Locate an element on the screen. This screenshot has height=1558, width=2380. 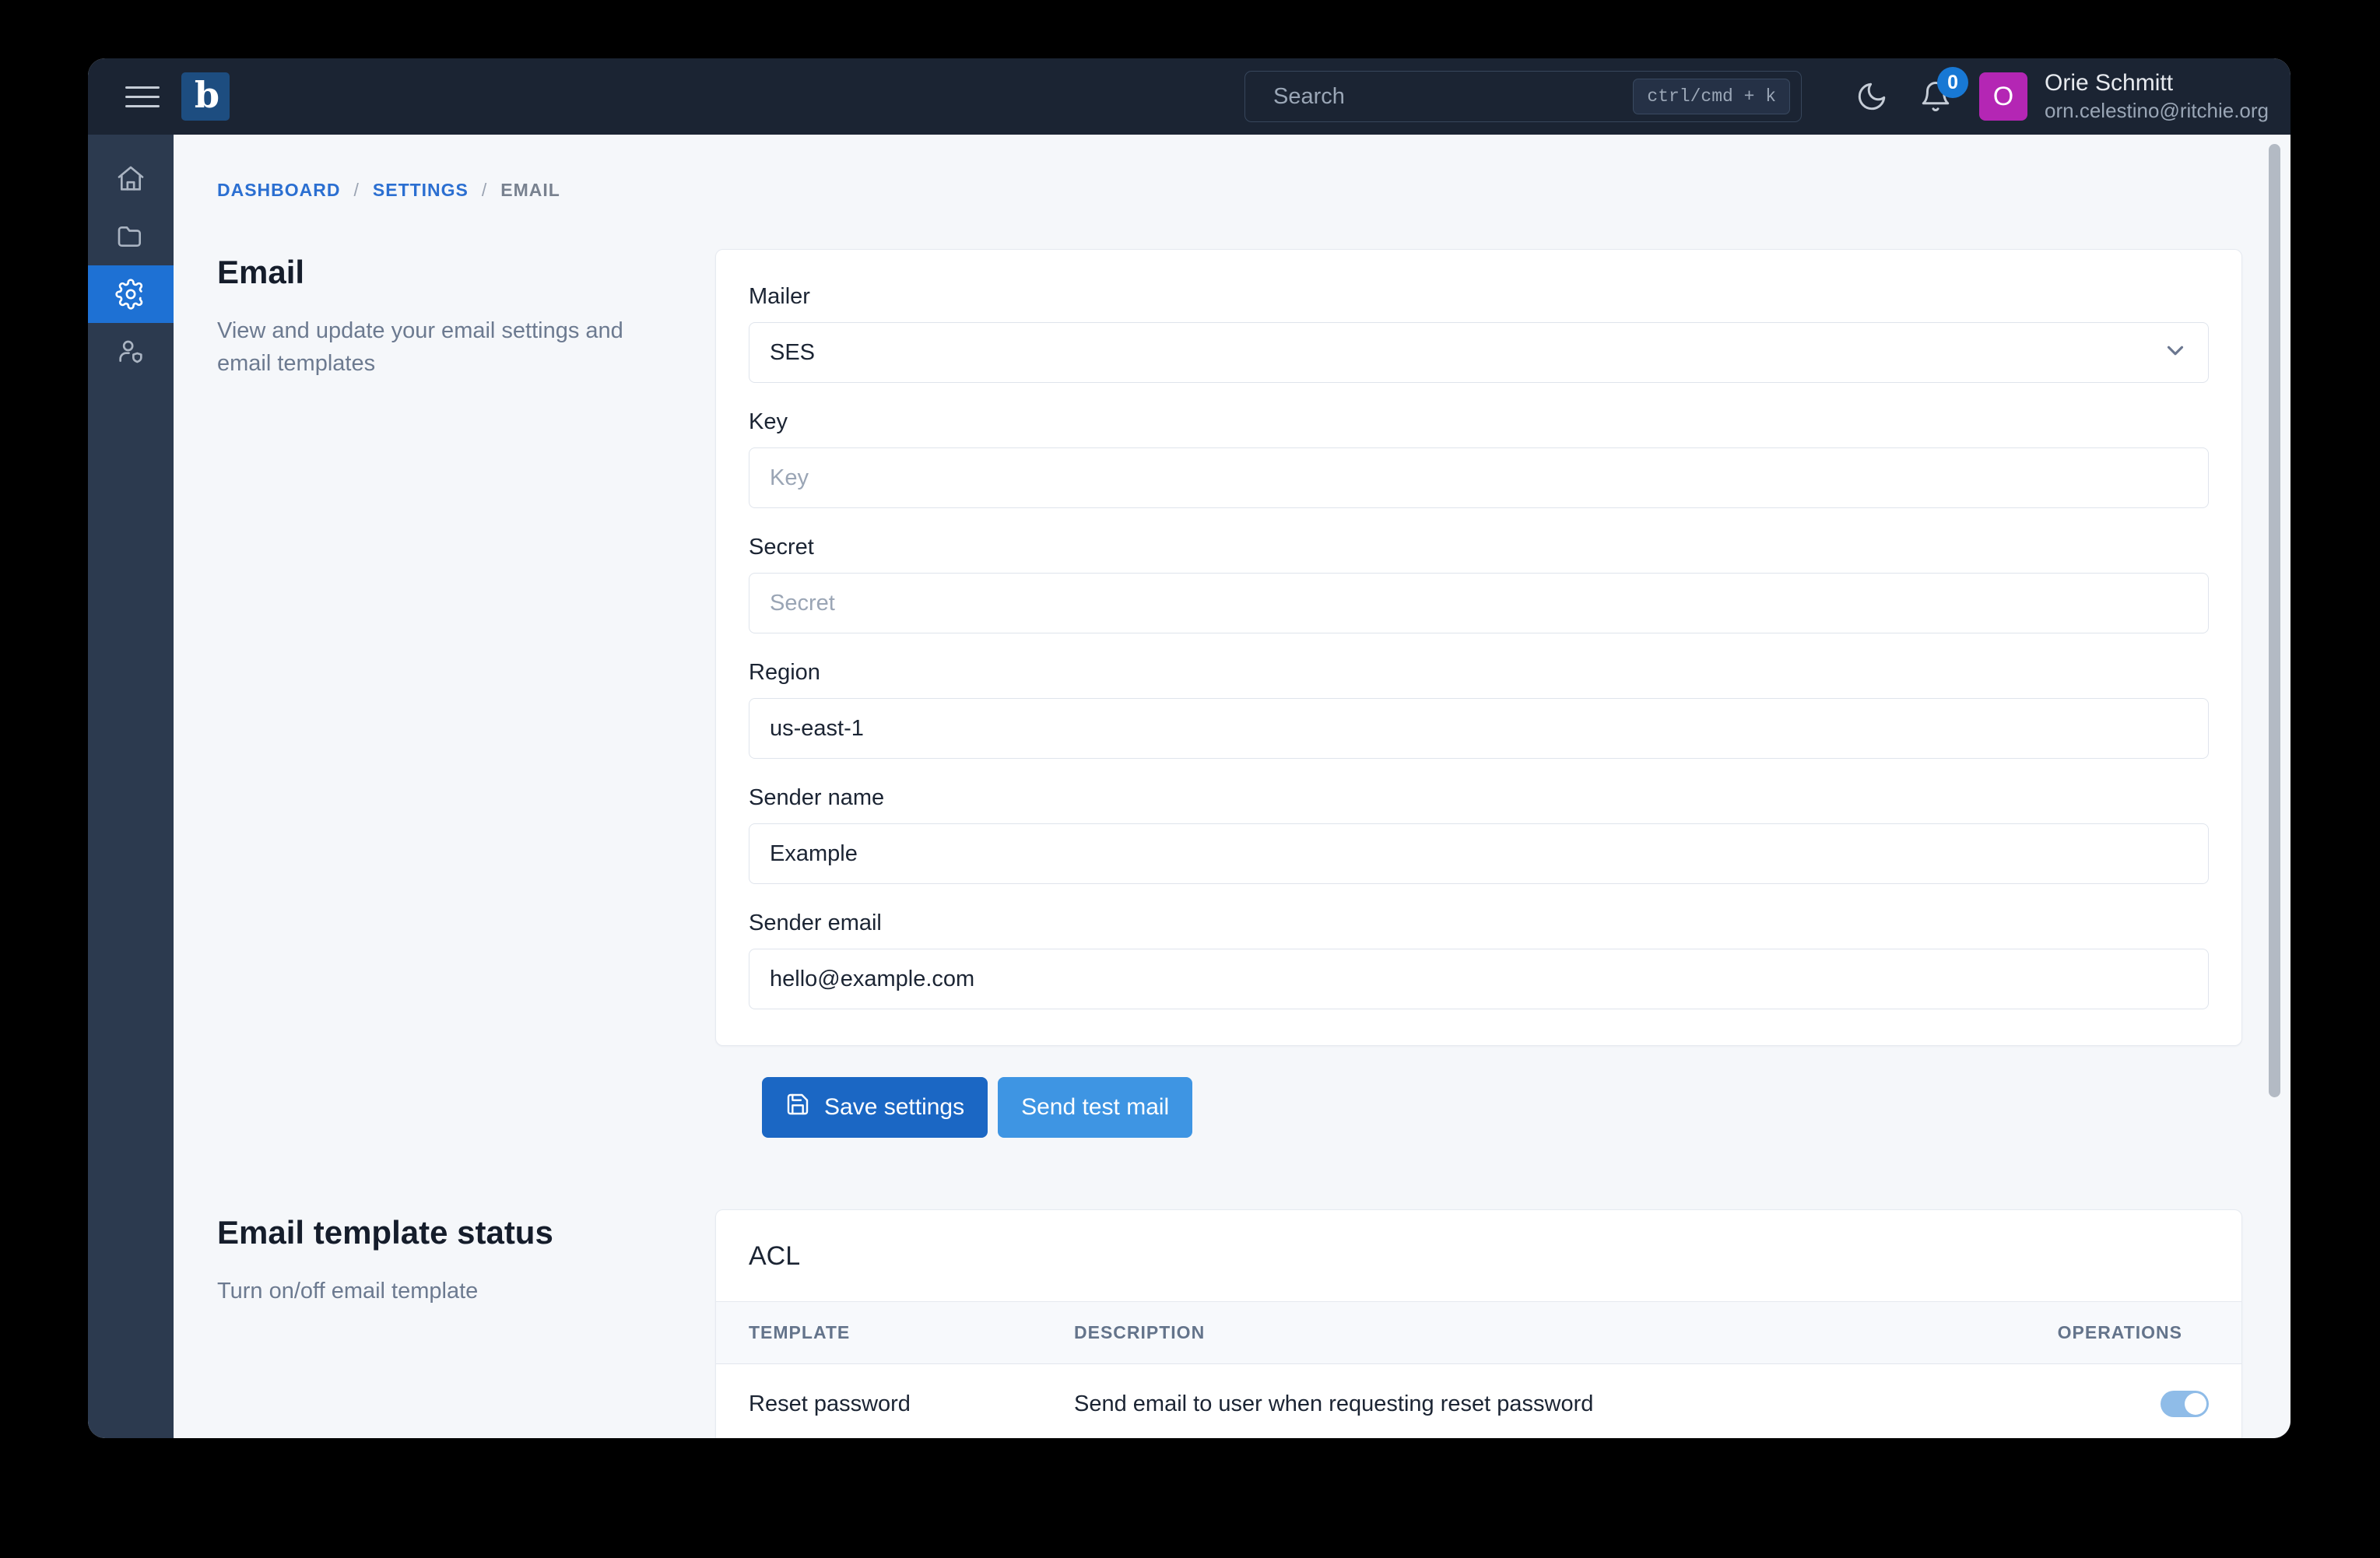
column-header-description: DESCRIPTION is located at coordinates (1505, 1332).